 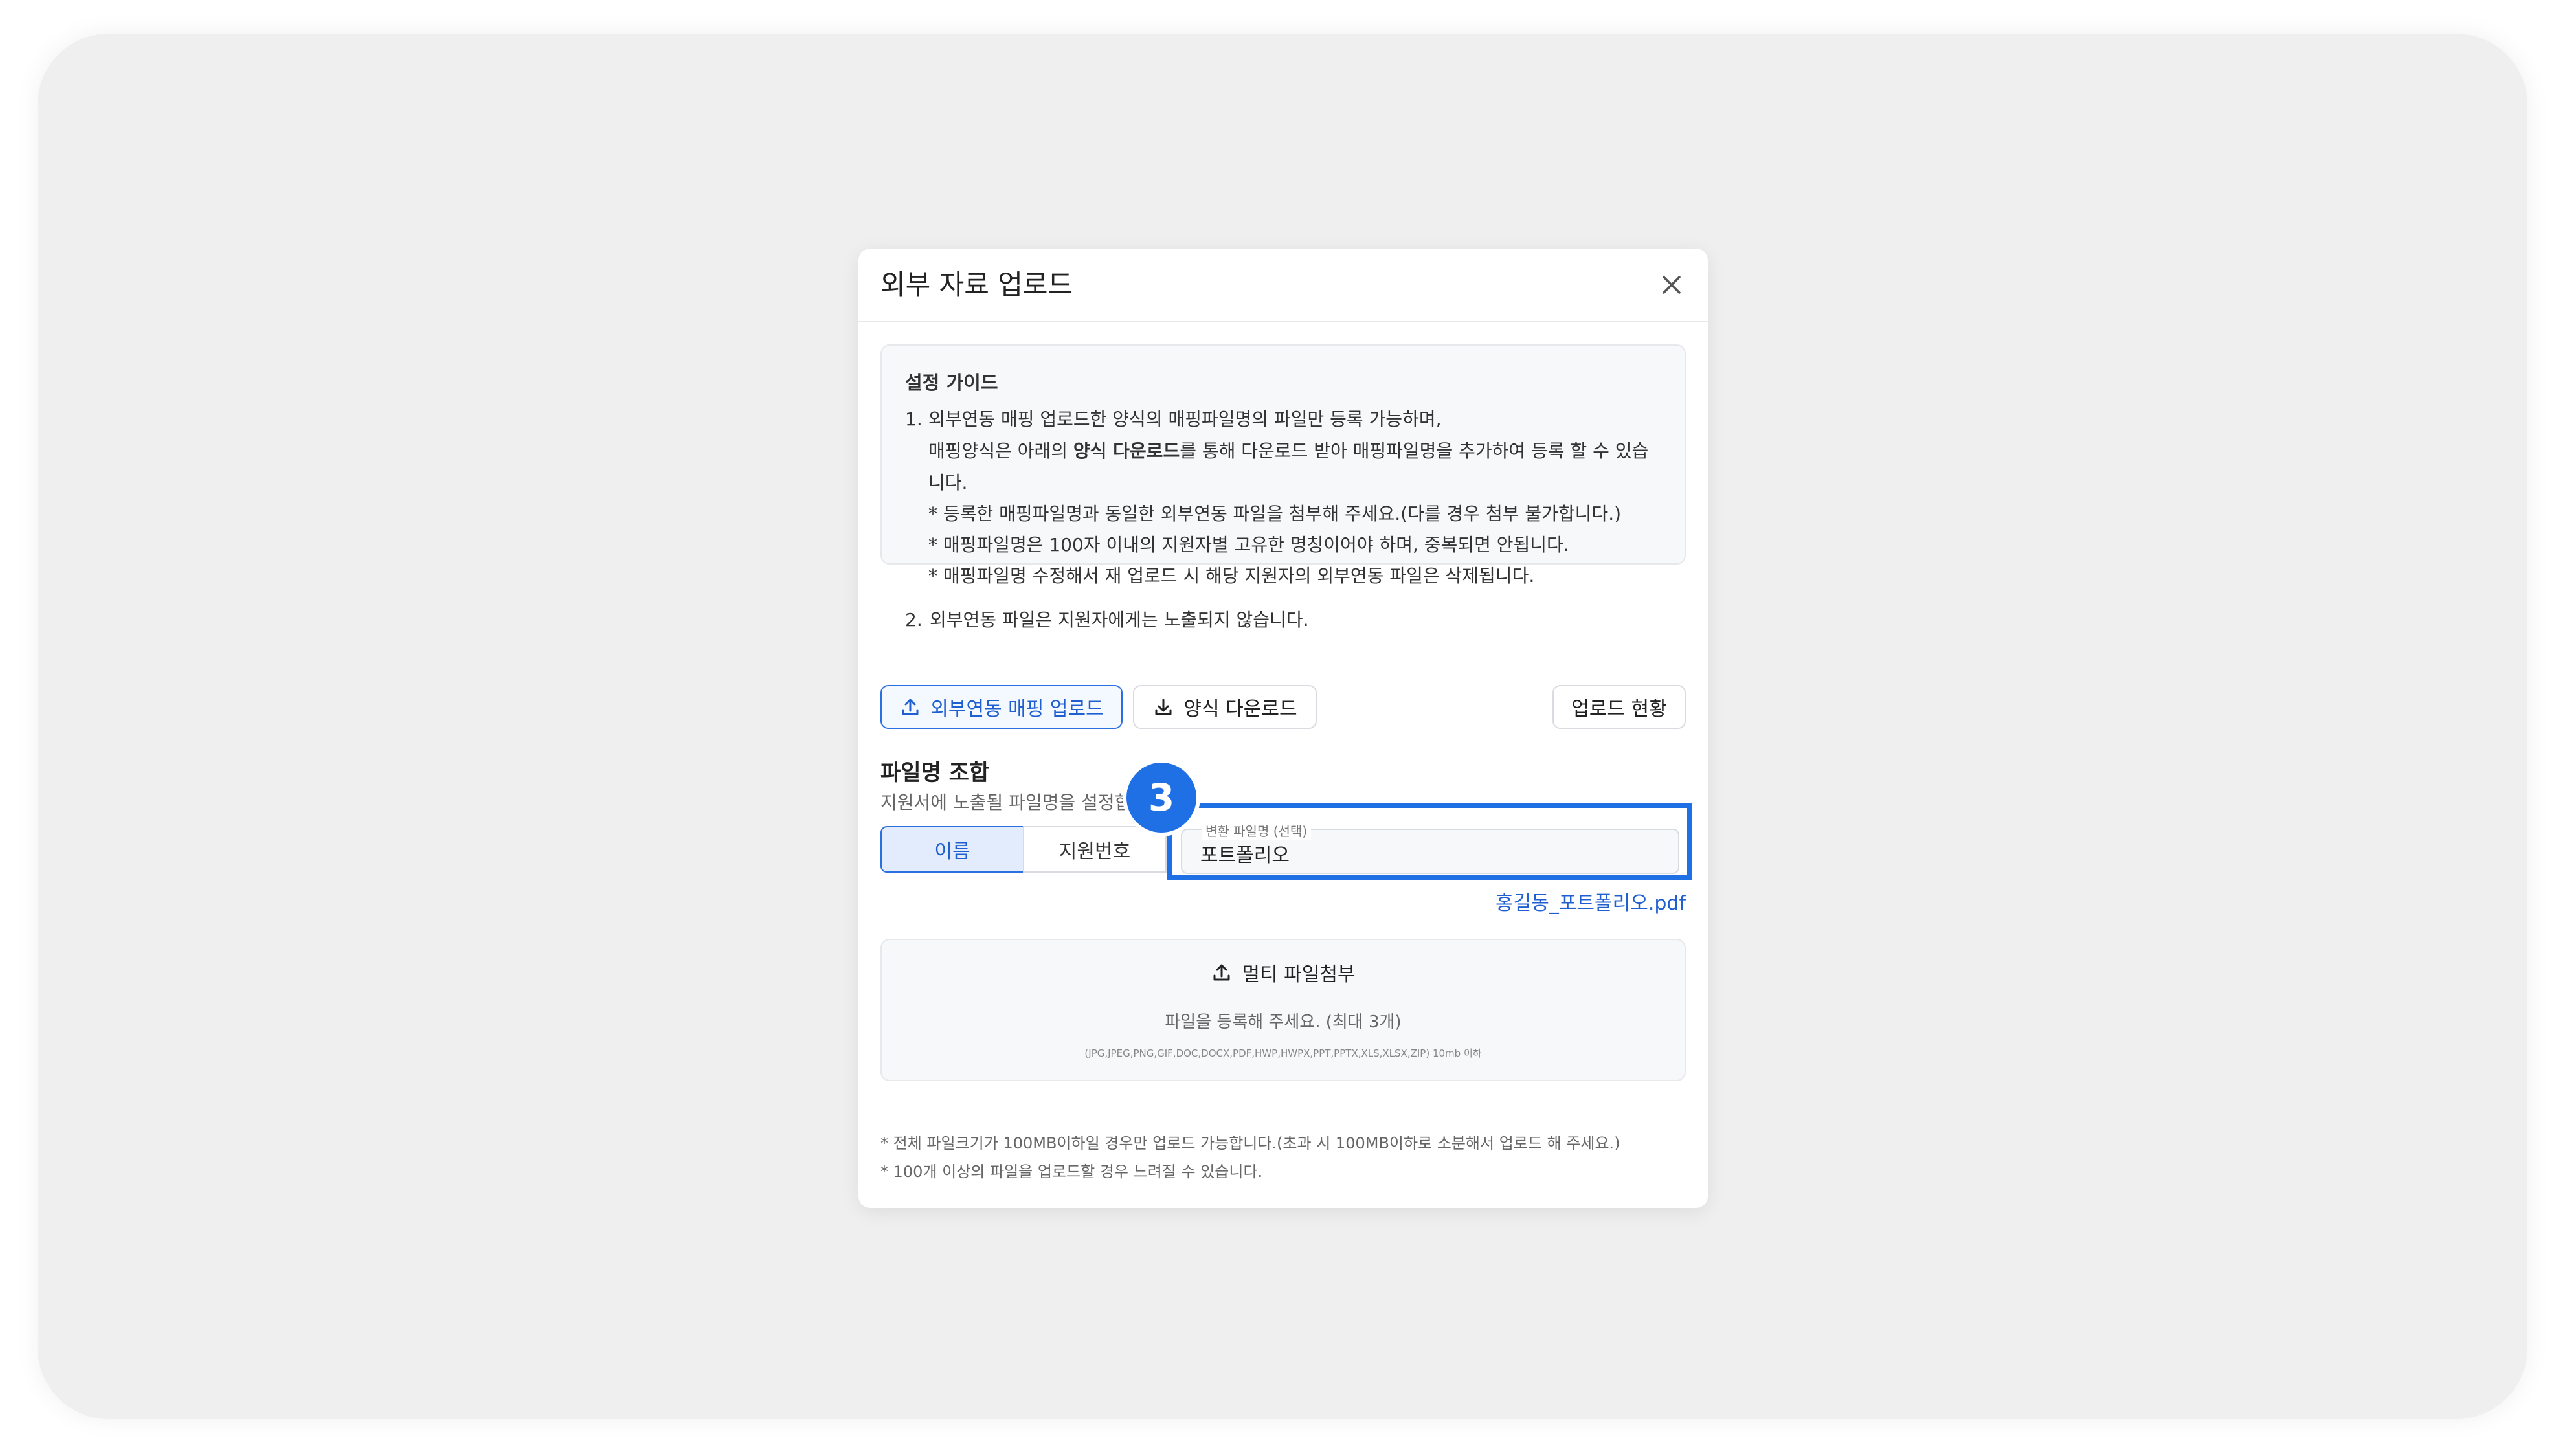 I want to click on modal-header: 외부 자료 업로드, so click(x=1283, y=285).